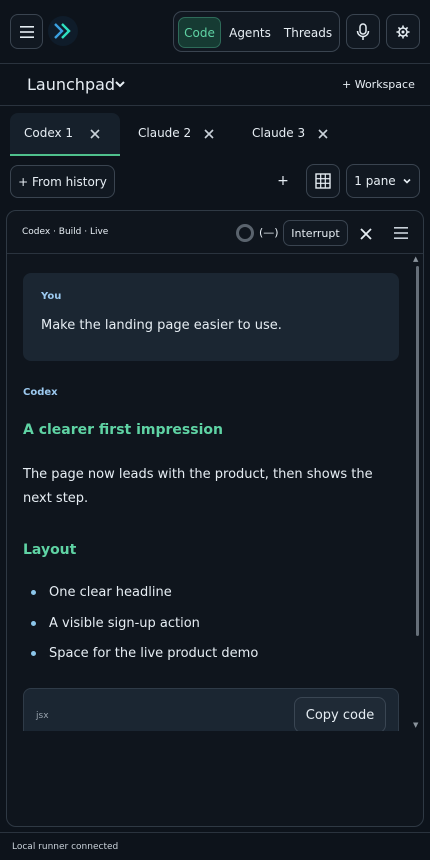  I want to click on microphone-icon, so click(363, 31).